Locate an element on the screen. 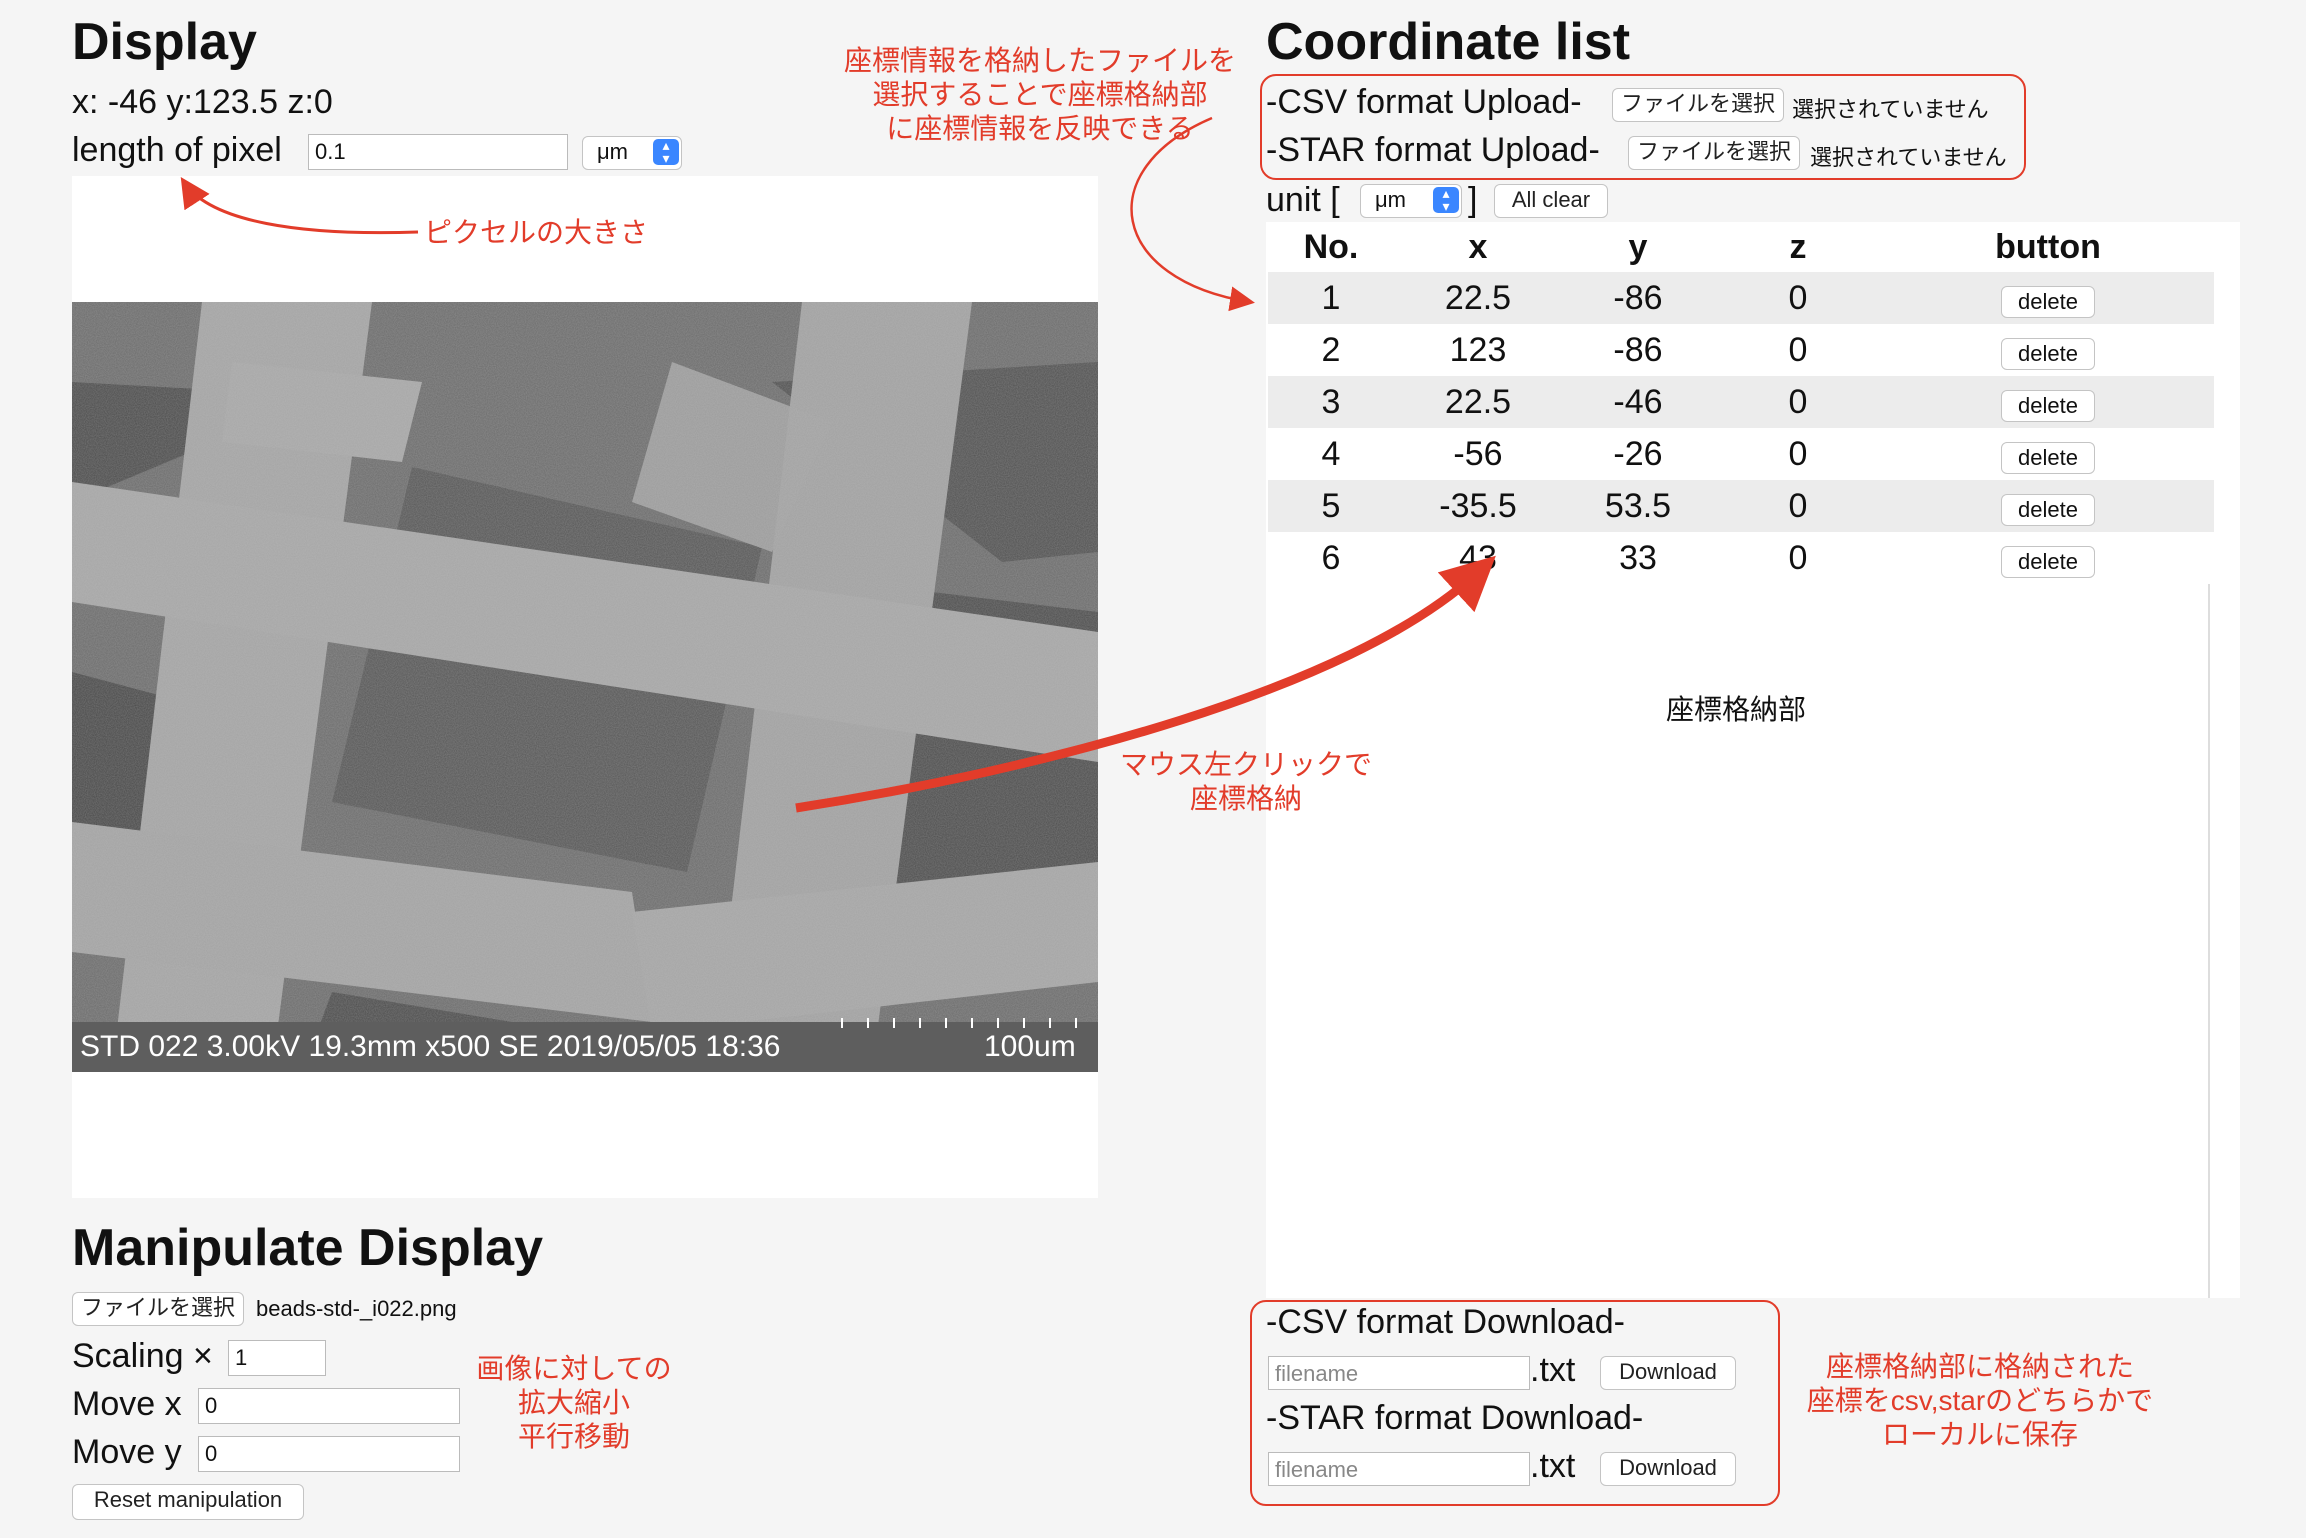 The width and height of the screenshot is (2306, 1538). display-title: Display is located at coordinates (164, 42).